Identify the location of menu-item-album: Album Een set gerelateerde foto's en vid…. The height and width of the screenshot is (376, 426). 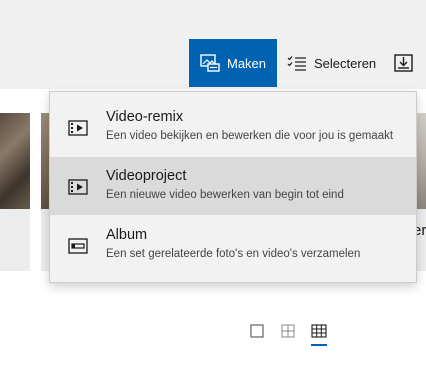
(233, 245).